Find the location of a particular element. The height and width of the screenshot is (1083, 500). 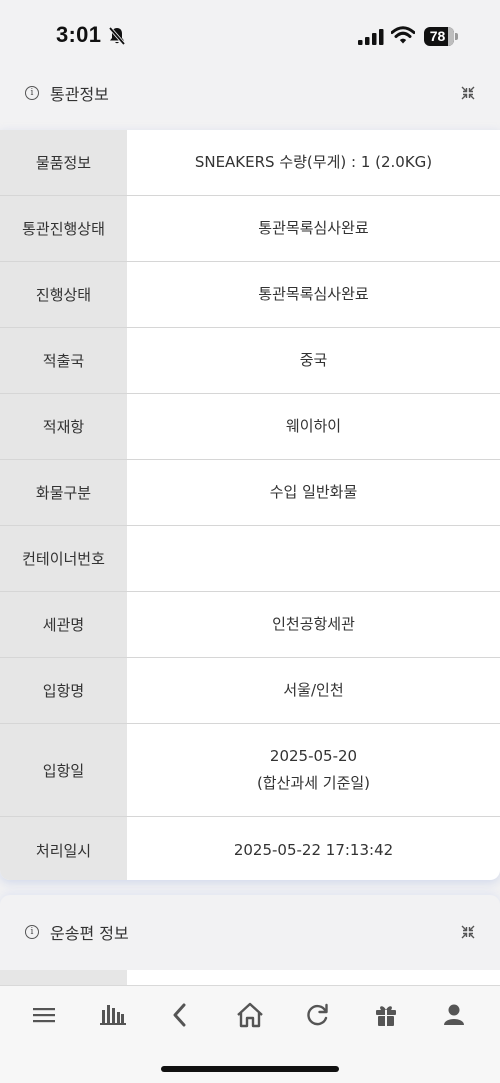

row-value is located at coordinates (313, 558).